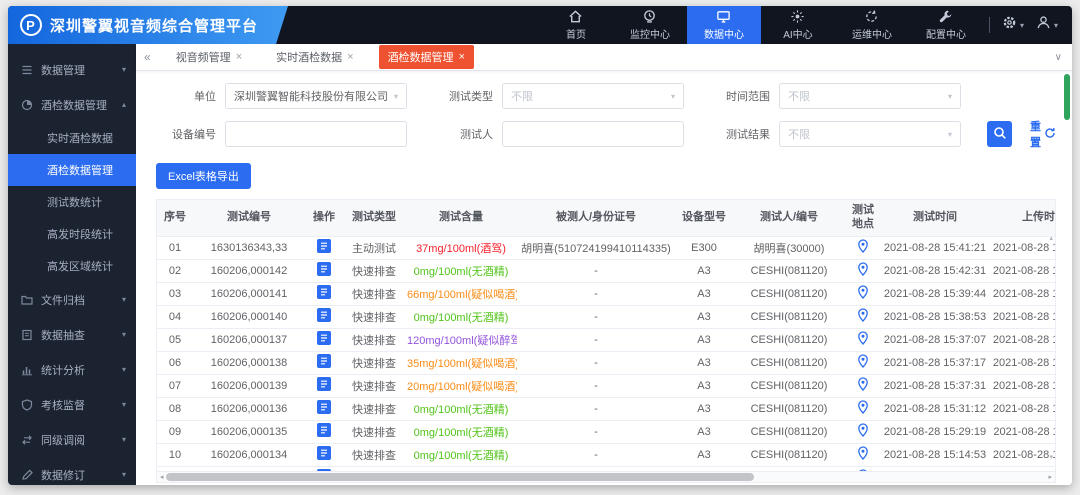 Image resolution: width=1080 pixels, height=495 pixels. I want to click on refresh-icon, so click(1050, 134).